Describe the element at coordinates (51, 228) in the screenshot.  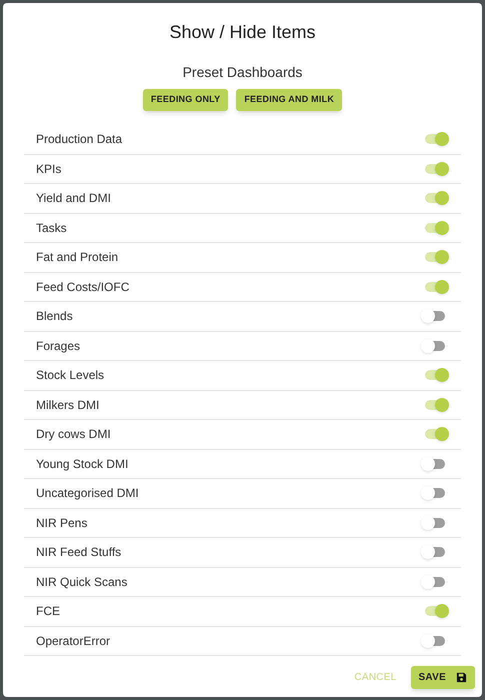
I see `item-label: Tasks` at that location.